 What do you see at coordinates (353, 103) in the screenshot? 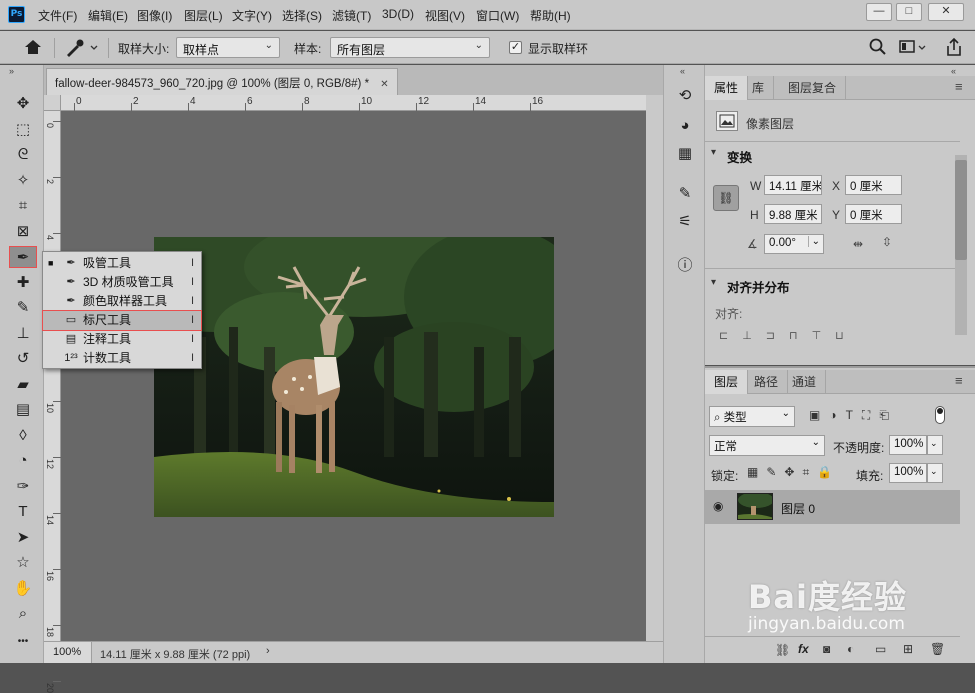
I see `horizontal-ruler: 0 2 4 6 8 10 12 14 16` at bounding box center [353, 103].